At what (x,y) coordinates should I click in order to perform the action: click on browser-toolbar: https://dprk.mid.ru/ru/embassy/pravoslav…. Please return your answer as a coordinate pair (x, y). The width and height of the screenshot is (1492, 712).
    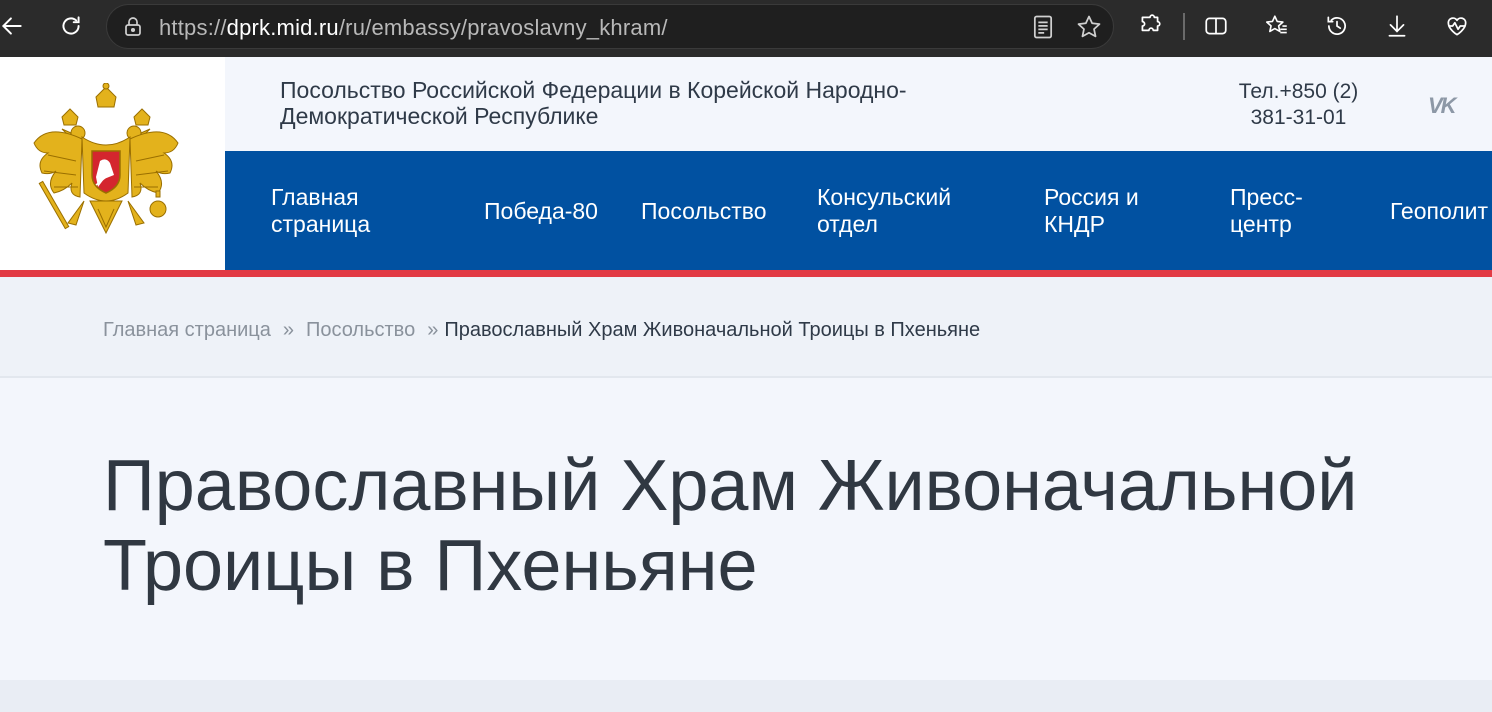
    Looking at the image, I should click on (746, 28).